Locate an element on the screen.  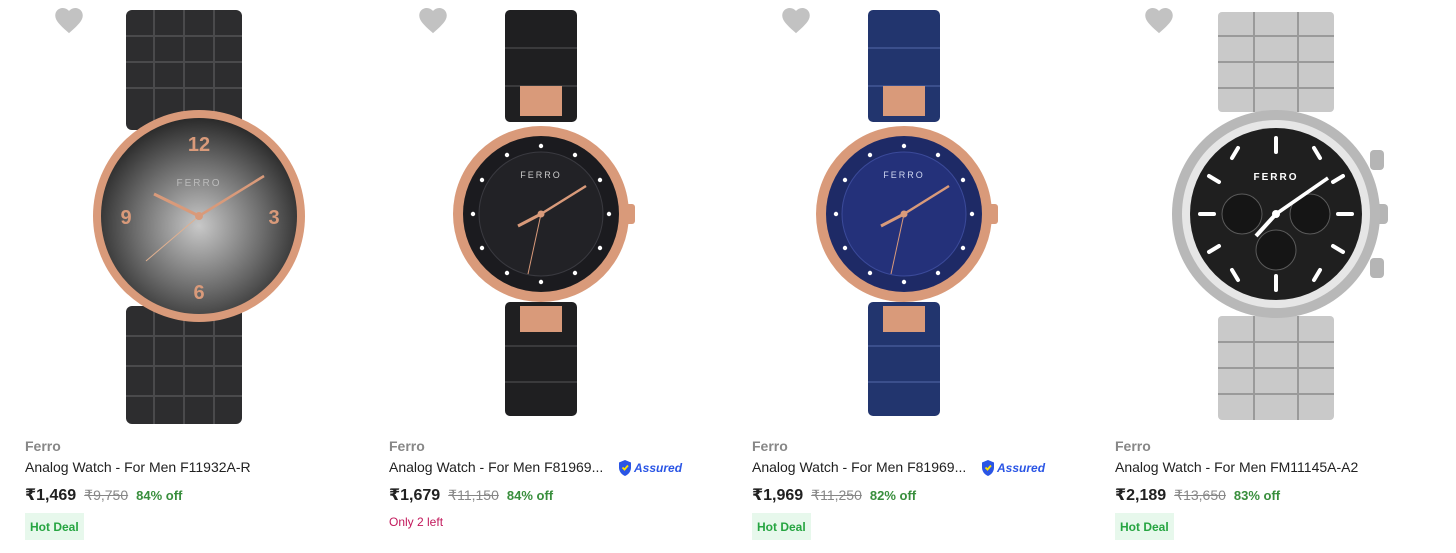
price-row: ₹1,469 ₹9,750 84% off is located at coordinates (103, 495).